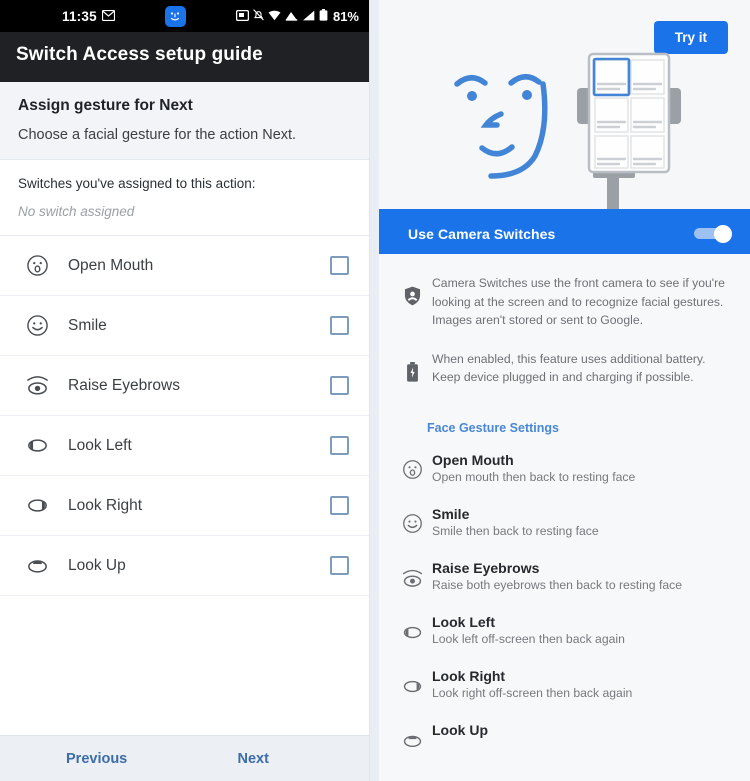  Describe the element at coordinates (100, 445) in the screenshot. I see `gesture-label: Look Left` at that location.